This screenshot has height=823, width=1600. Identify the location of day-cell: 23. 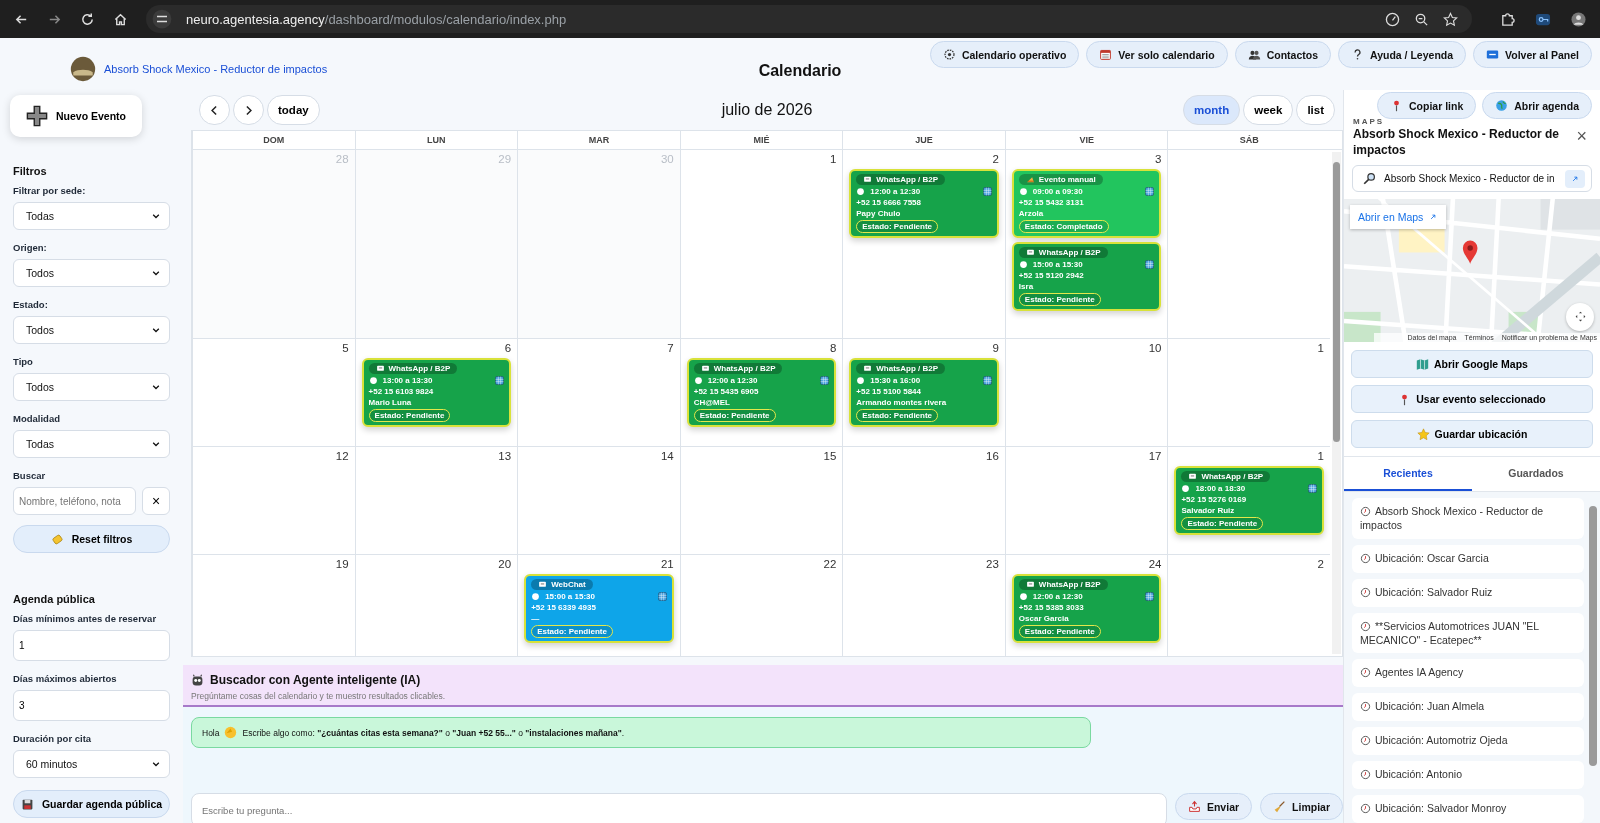
(923, 605).